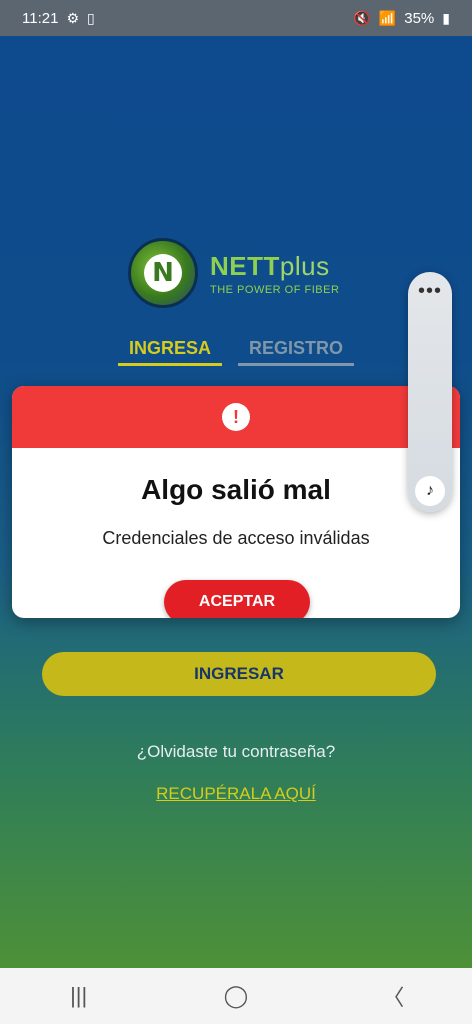 The width and height of the screenshot is (472, 1024). I want to click on floating-side-panel: ••• ♪, so click(430, 392).